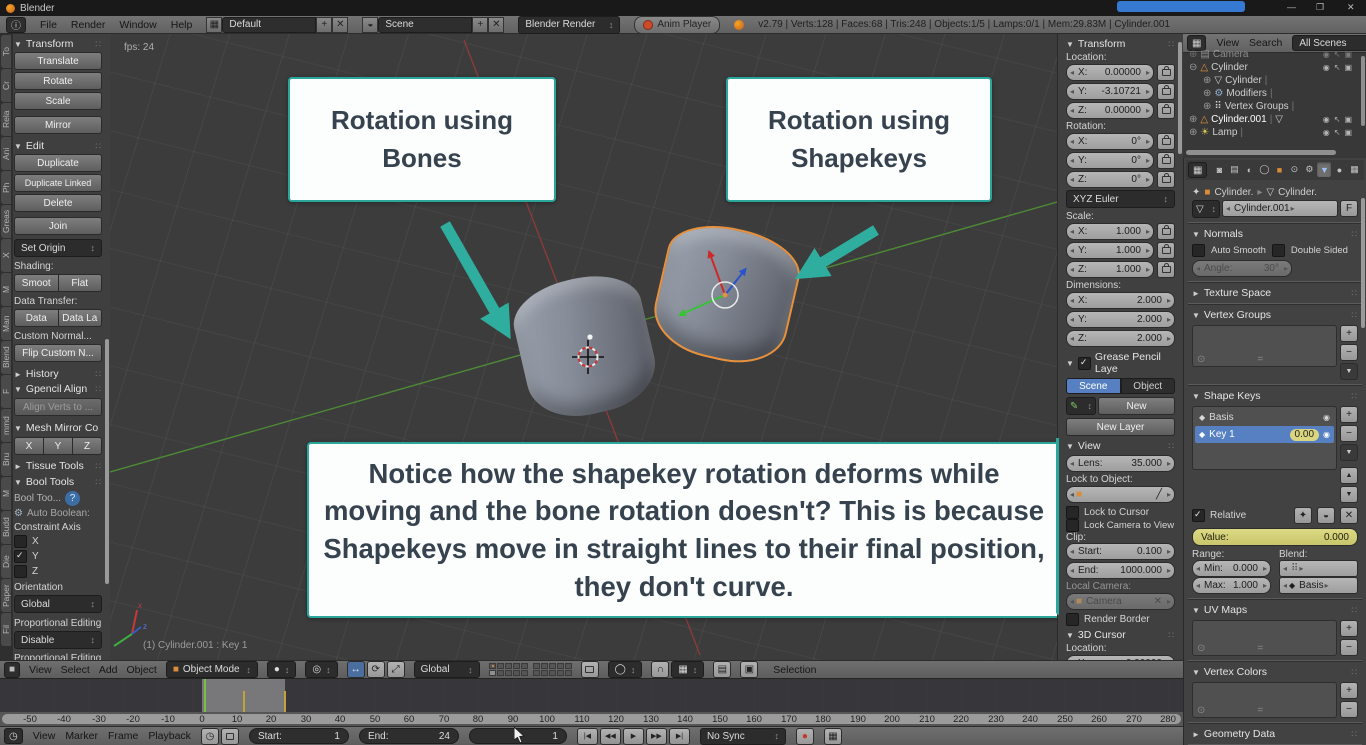 The image size is (1366, 745). Describe the element at coordinates (1110, 72) in the screenshot. I see `location-x-field: X:0.00000` at that location.